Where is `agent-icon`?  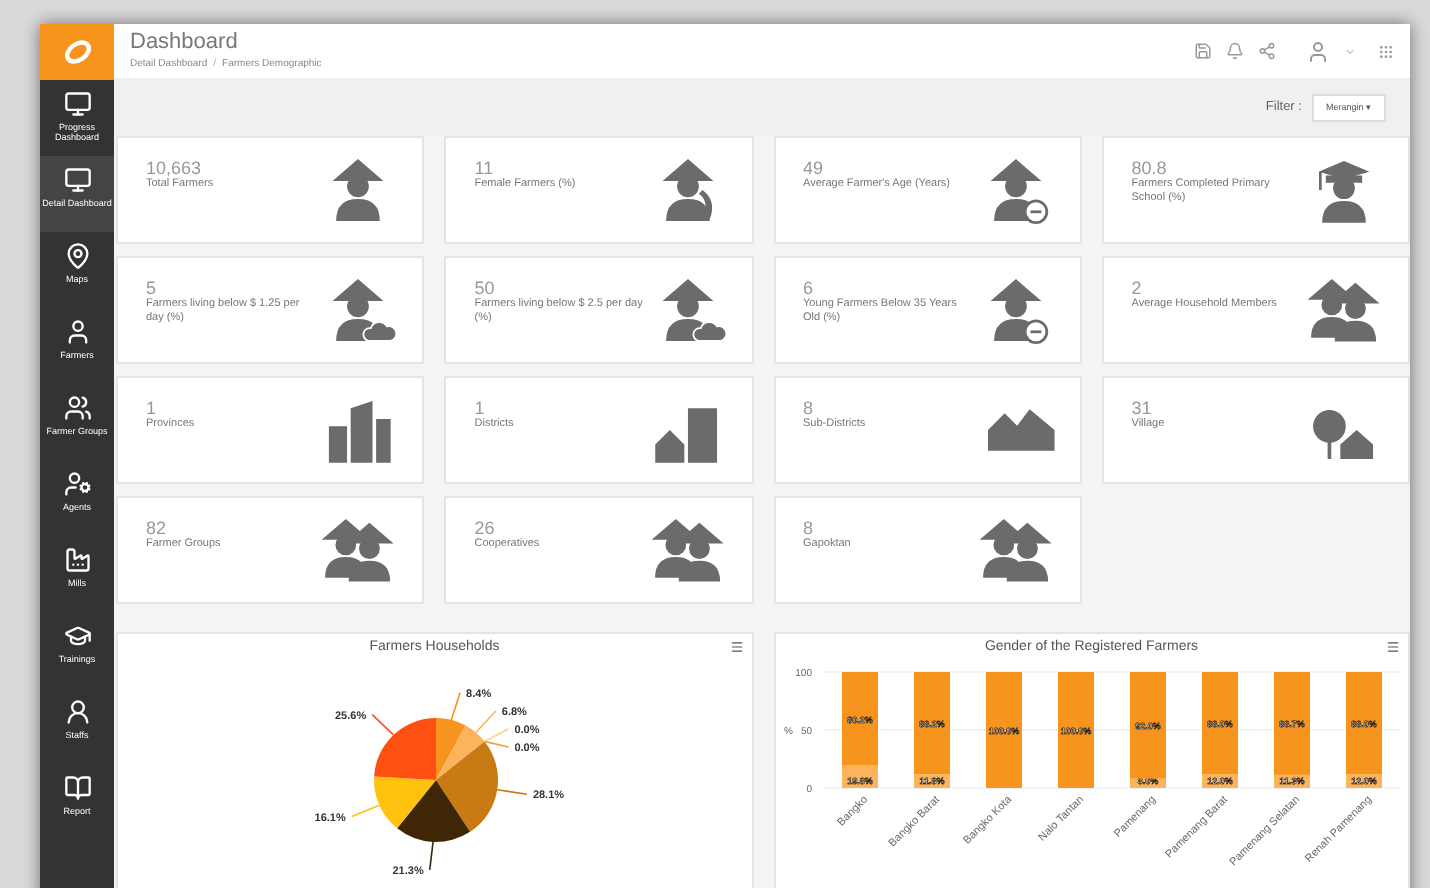 agent-icon is located at coordinates (77, 484).